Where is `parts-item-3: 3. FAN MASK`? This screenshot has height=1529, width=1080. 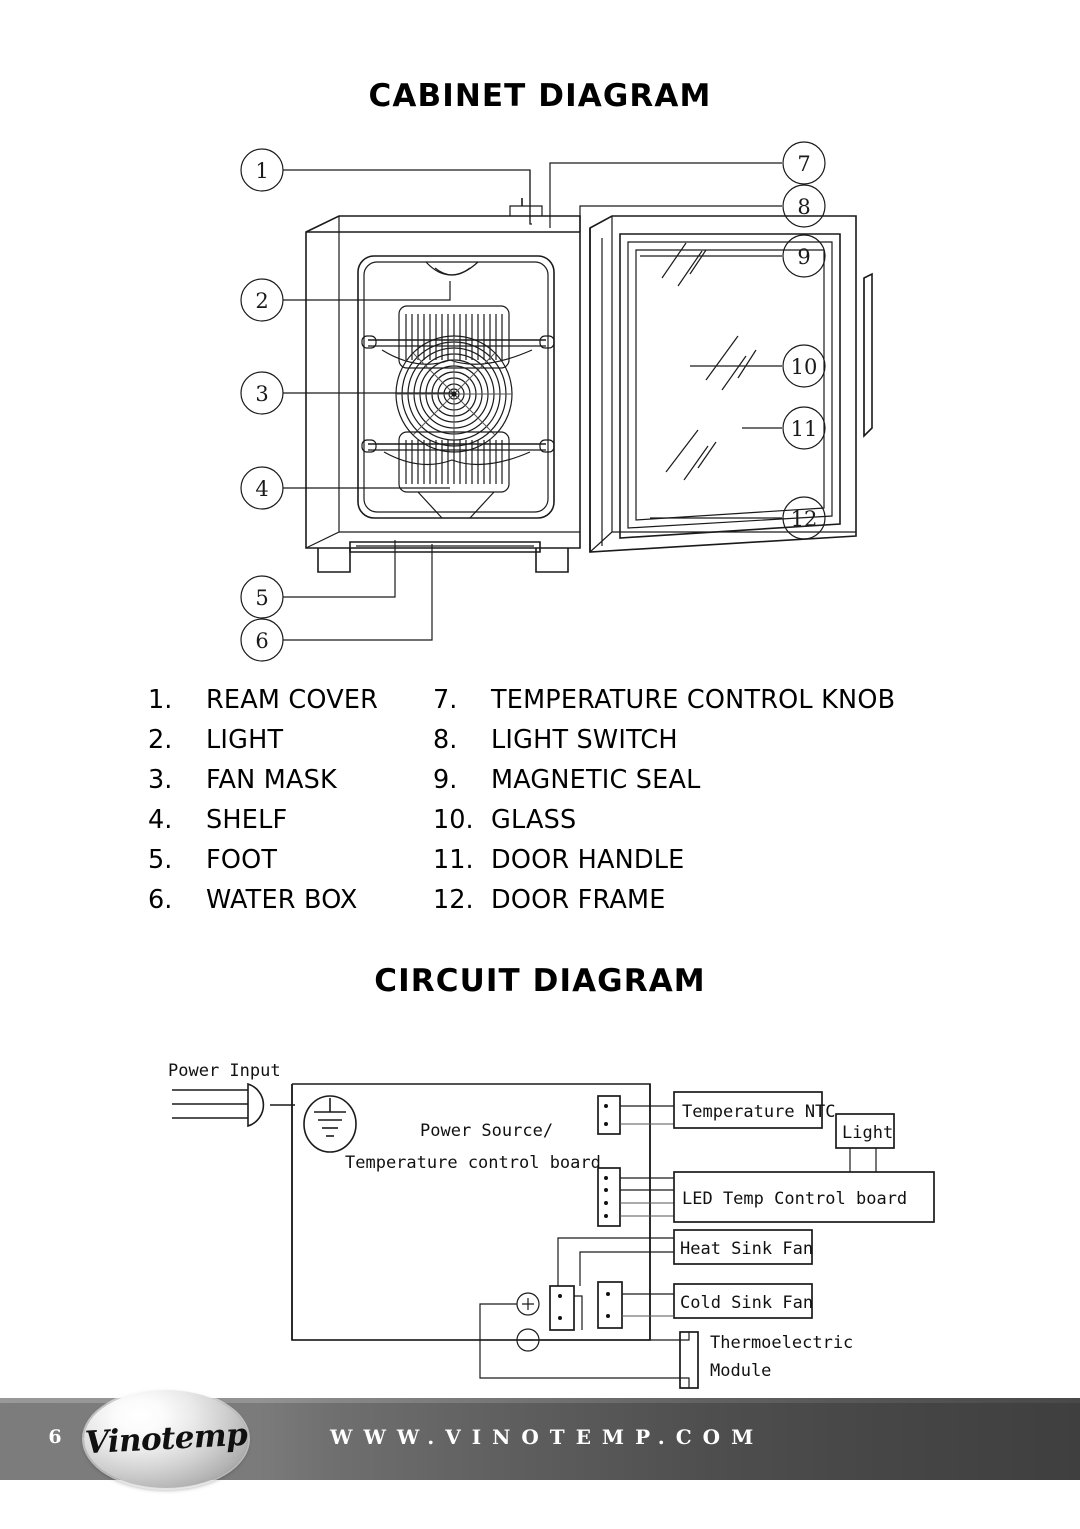
parts-item-3: 3. FAN MASK is located at coordinates (290, 780).